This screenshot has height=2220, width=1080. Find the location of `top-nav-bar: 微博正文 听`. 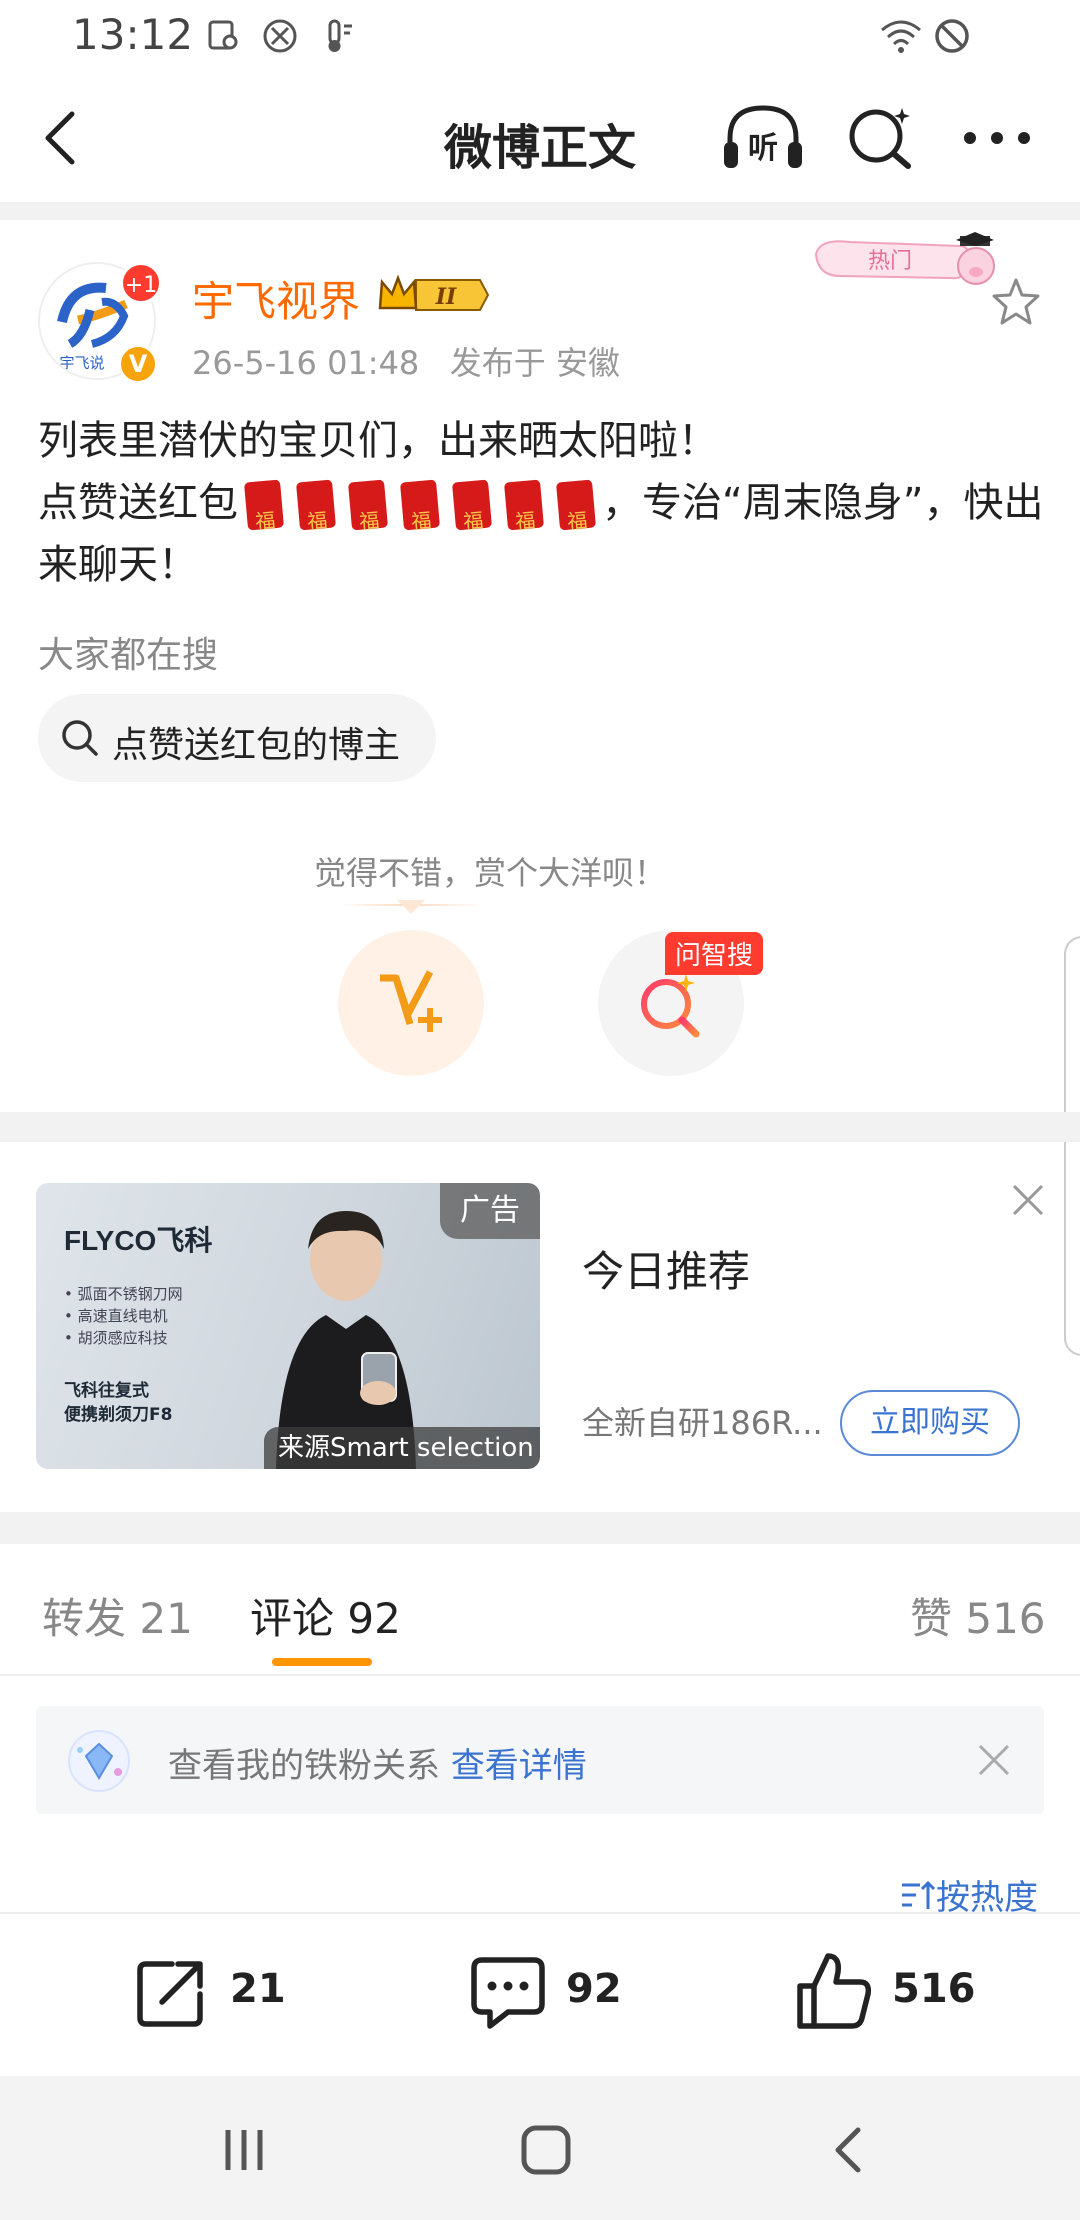

top-nav-bar: 微博正文 听 is located at coordinates (540, 137).